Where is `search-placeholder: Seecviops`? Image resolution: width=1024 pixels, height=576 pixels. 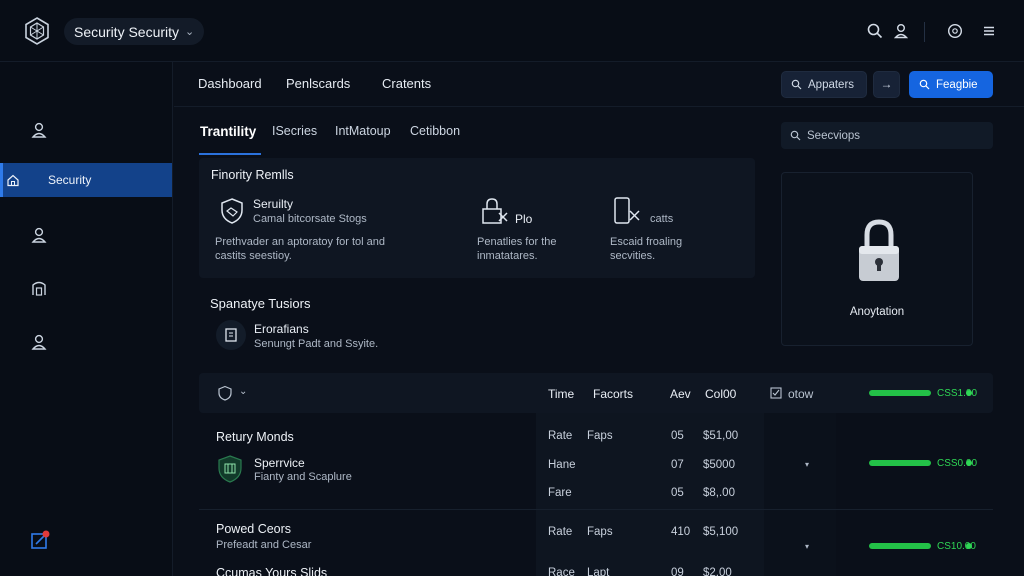
search-placeholder: Seecviops is located at coordinates (834, 135).